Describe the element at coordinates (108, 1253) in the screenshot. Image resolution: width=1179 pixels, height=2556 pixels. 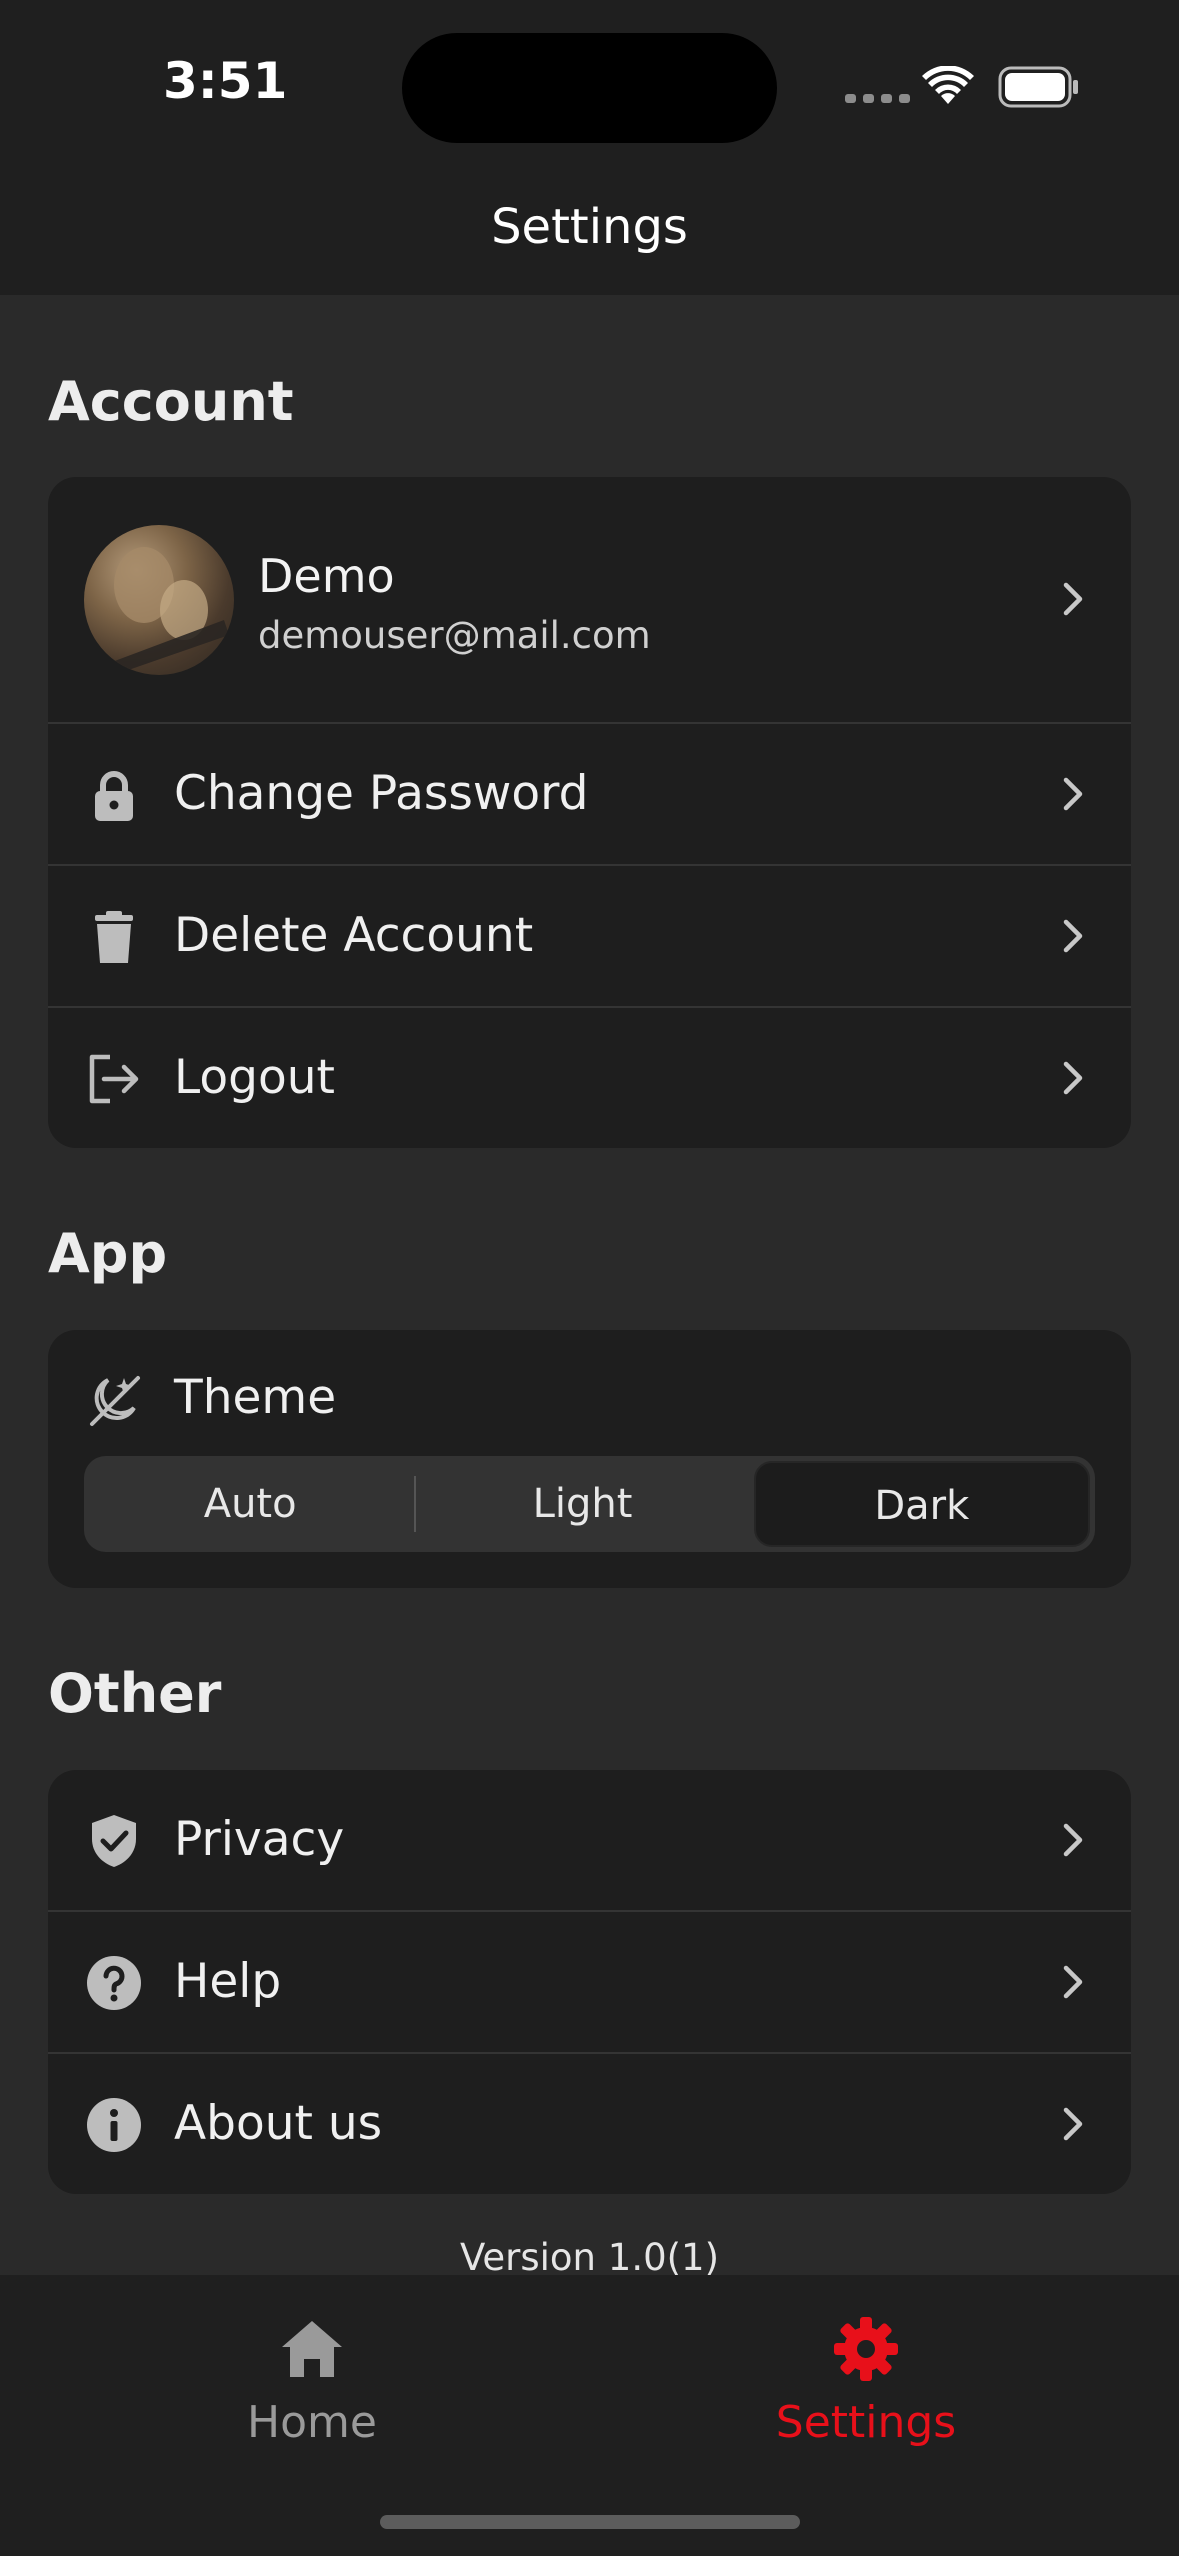
I see `section-title-app: App` at that location.